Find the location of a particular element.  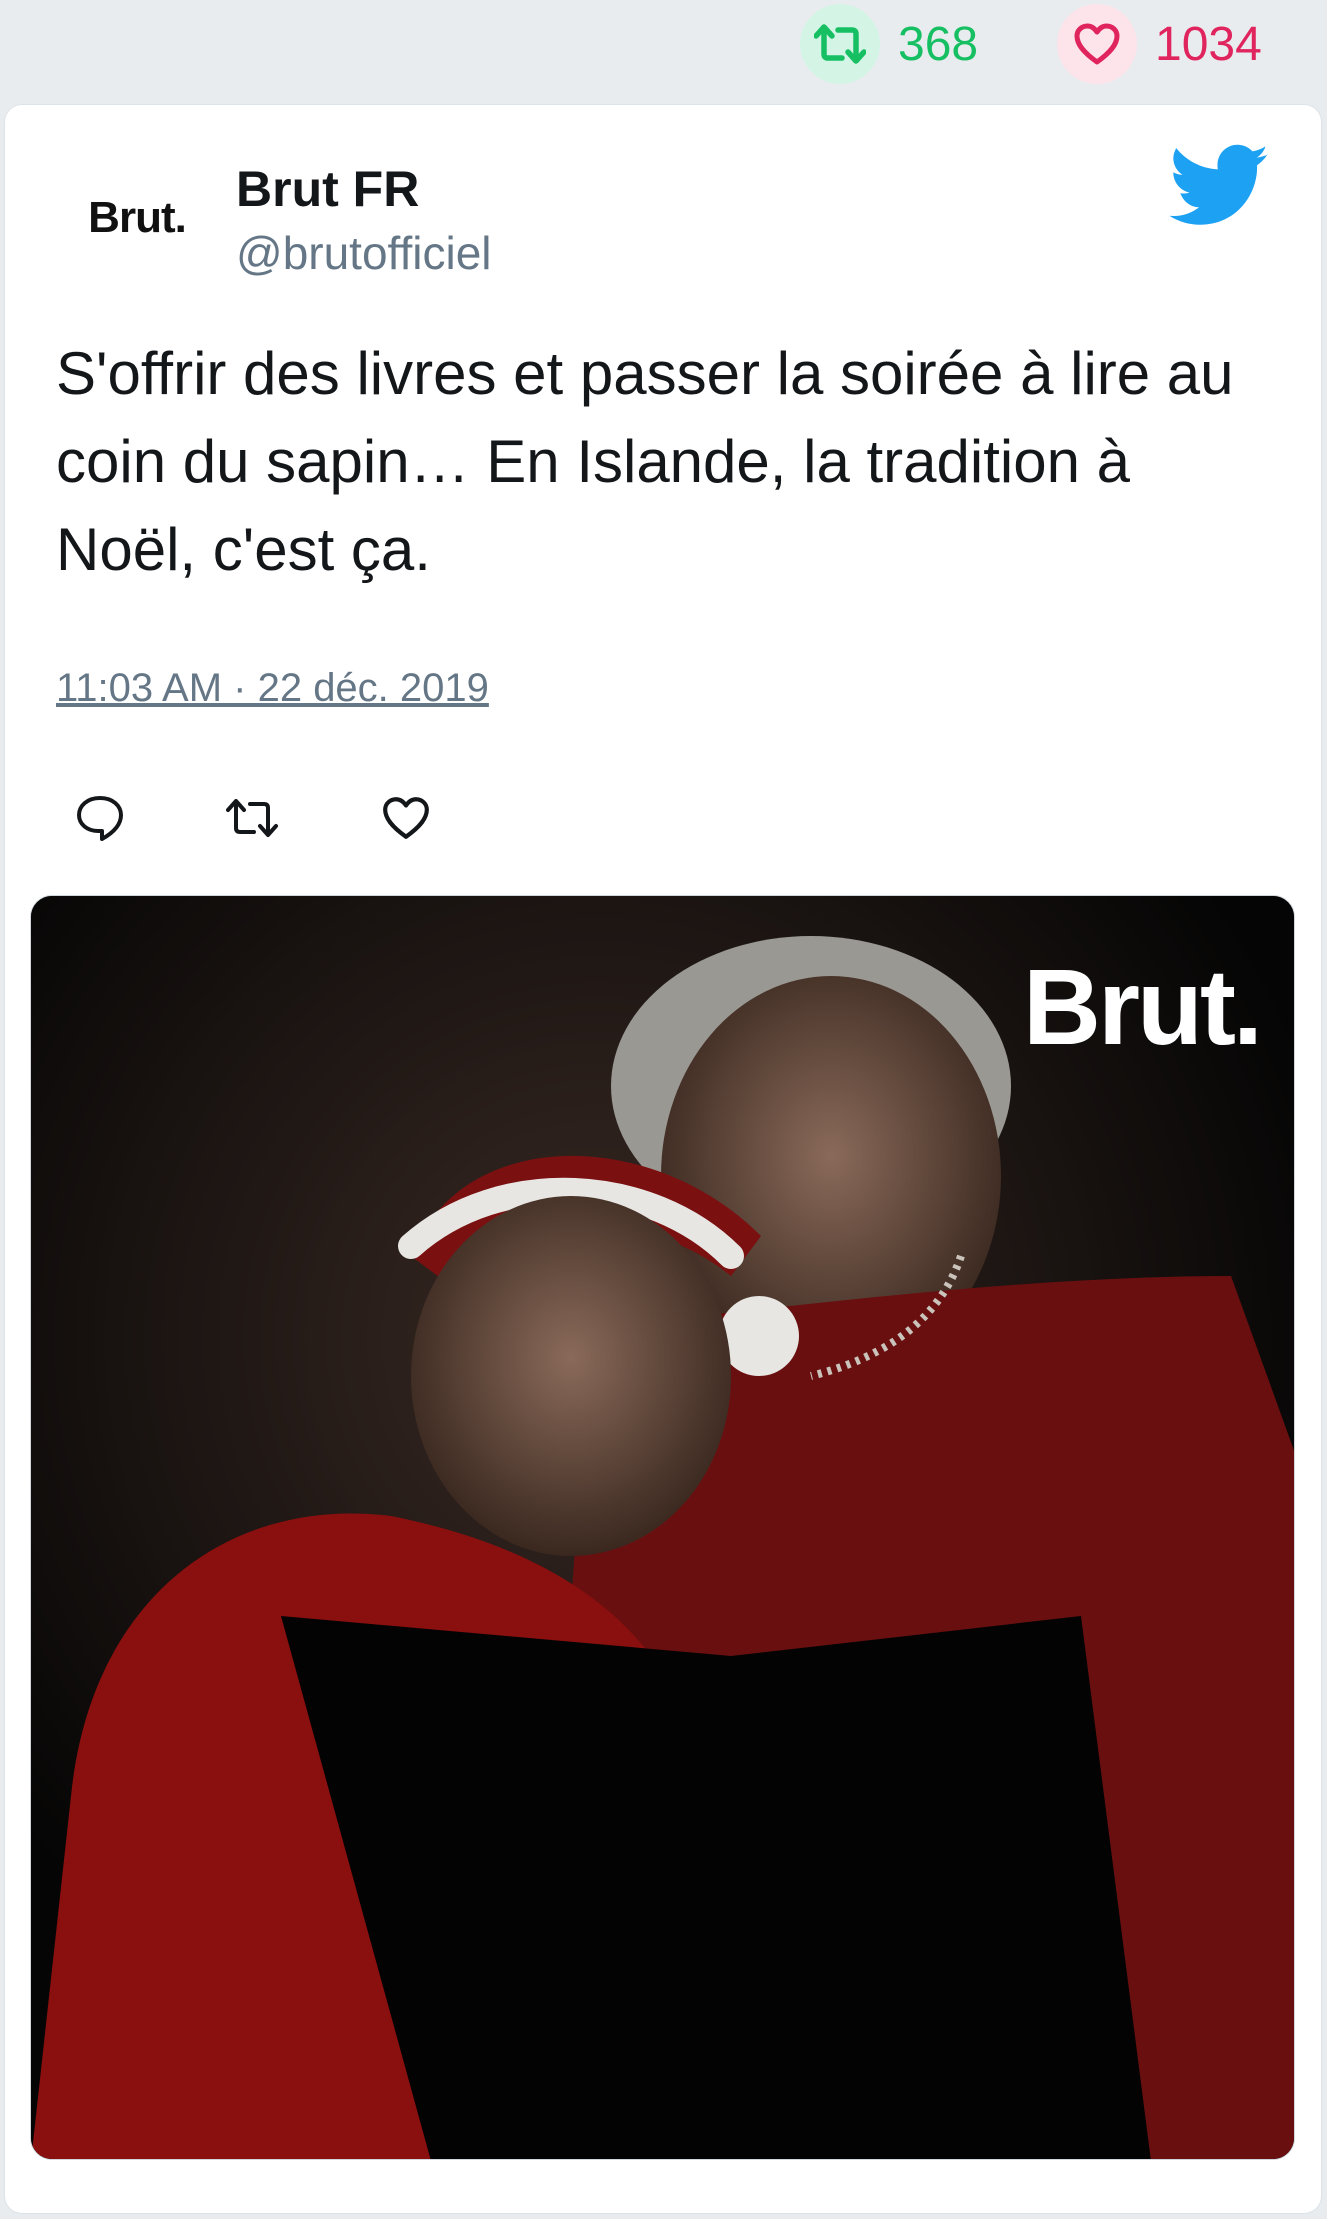

retweet-button is located at coordinates (252, 818).